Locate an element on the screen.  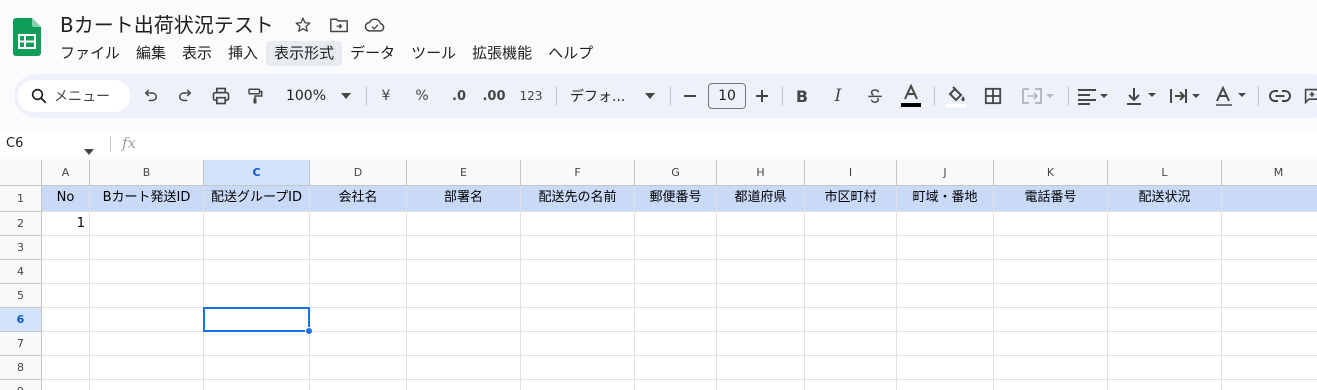
fill-handle is located at coordinates (309, 331).